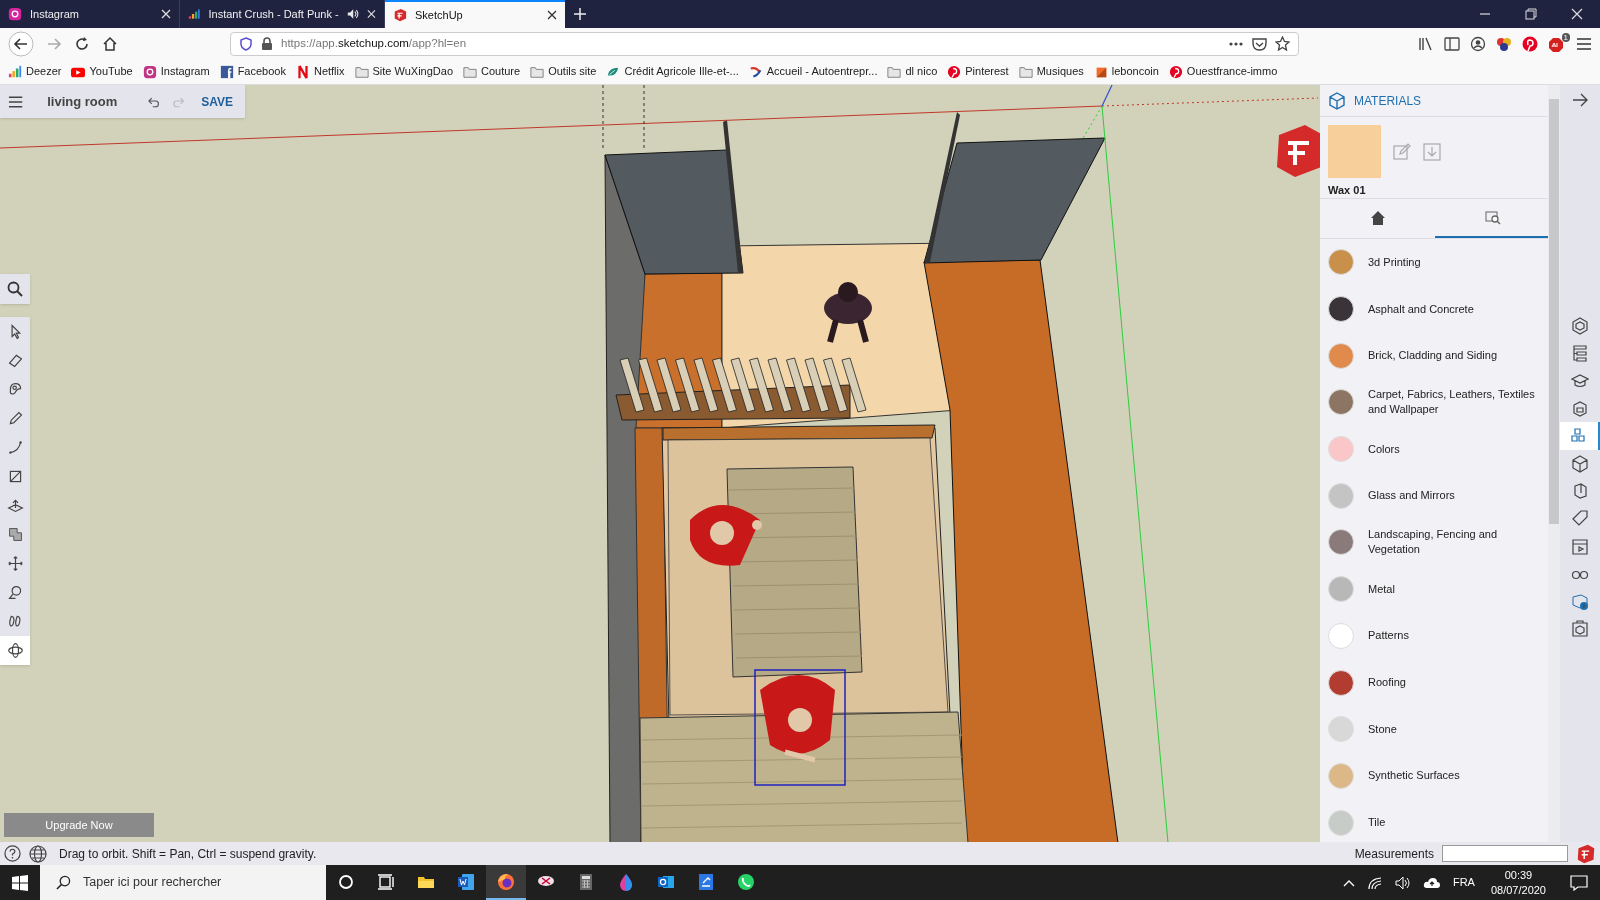  Describe the element at coordinates (246, 43) in the screenshot. I see `shield-icon` at that location.